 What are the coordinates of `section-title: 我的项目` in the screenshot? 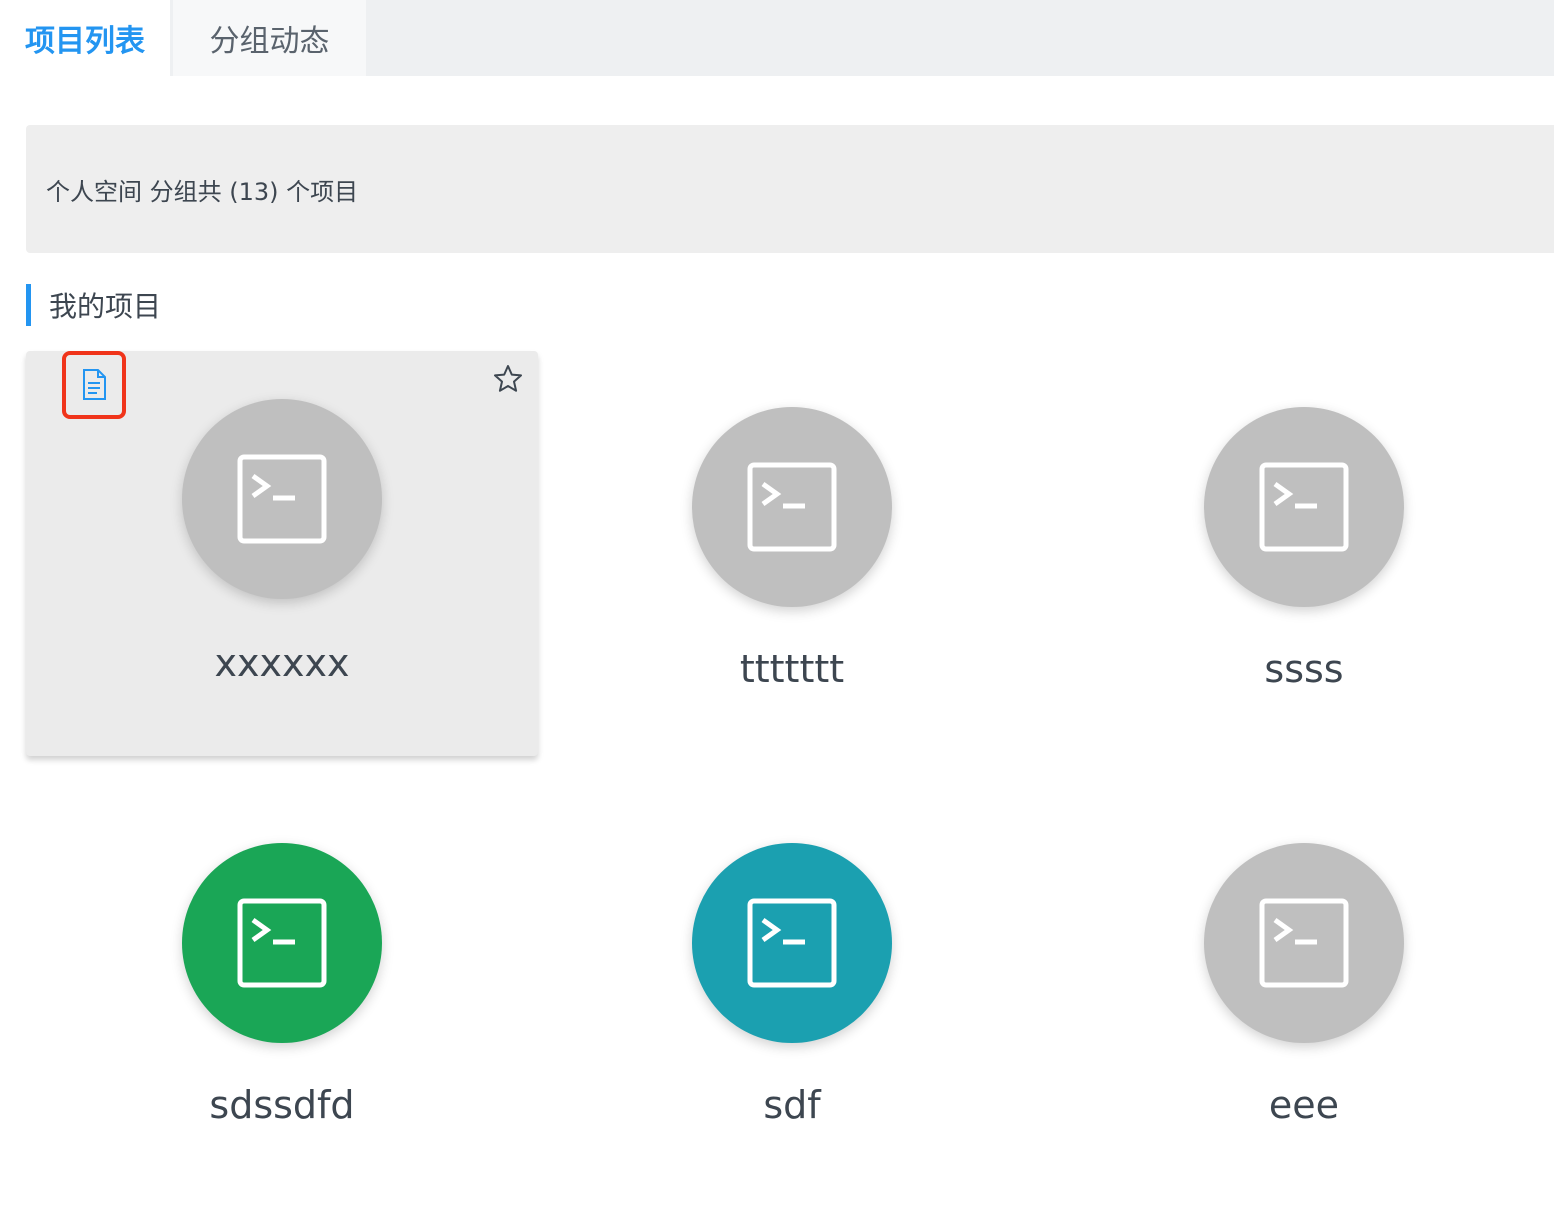 It's located at (93, 305).